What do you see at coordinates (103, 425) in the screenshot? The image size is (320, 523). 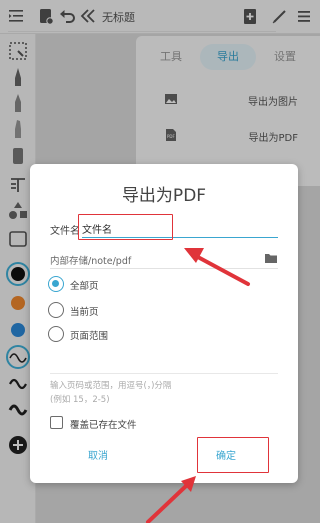 I see `overwrite-label: 覆盖已存在文件` at bounding box center [103, 425].